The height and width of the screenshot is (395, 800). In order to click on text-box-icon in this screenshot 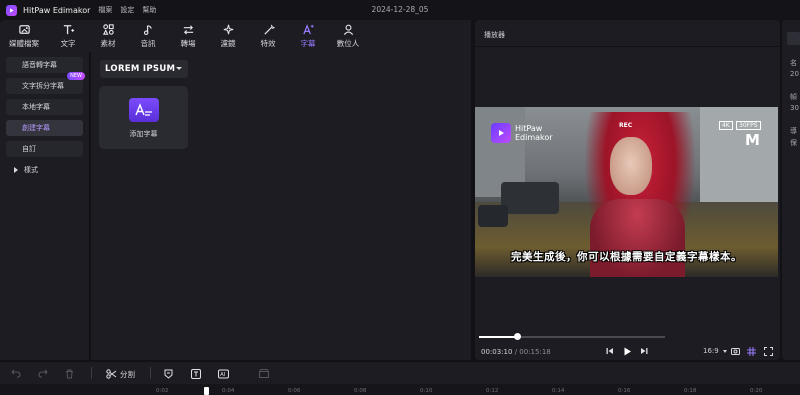, I will do `click(195, 373)`.